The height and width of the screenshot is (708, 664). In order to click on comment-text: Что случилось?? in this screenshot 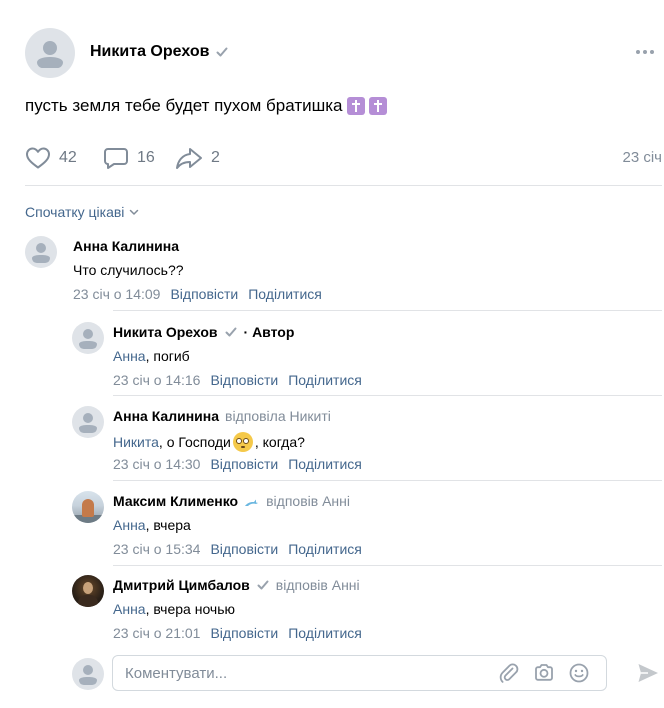, I will do `click(128, 270)`.